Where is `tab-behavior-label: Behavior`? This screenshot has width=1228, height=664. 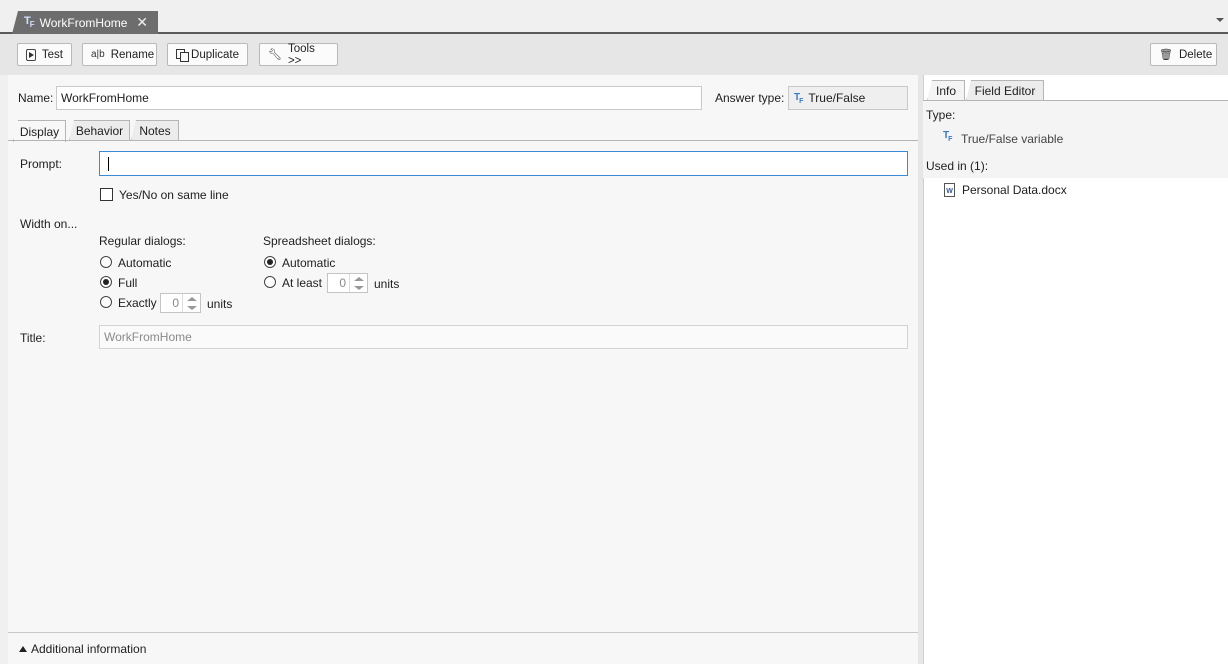 tab-behavior-label: Behavior is located at coordinates (99, 131).